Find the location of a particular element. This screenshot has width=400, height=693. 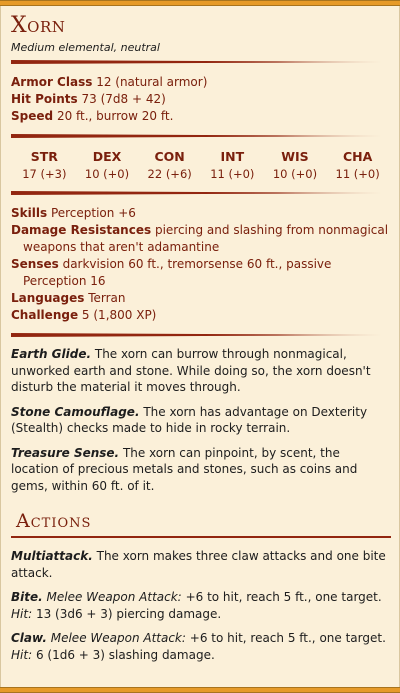

armor-class: Armor Class 12 (natural armor) is located at coordinates (109, 82).